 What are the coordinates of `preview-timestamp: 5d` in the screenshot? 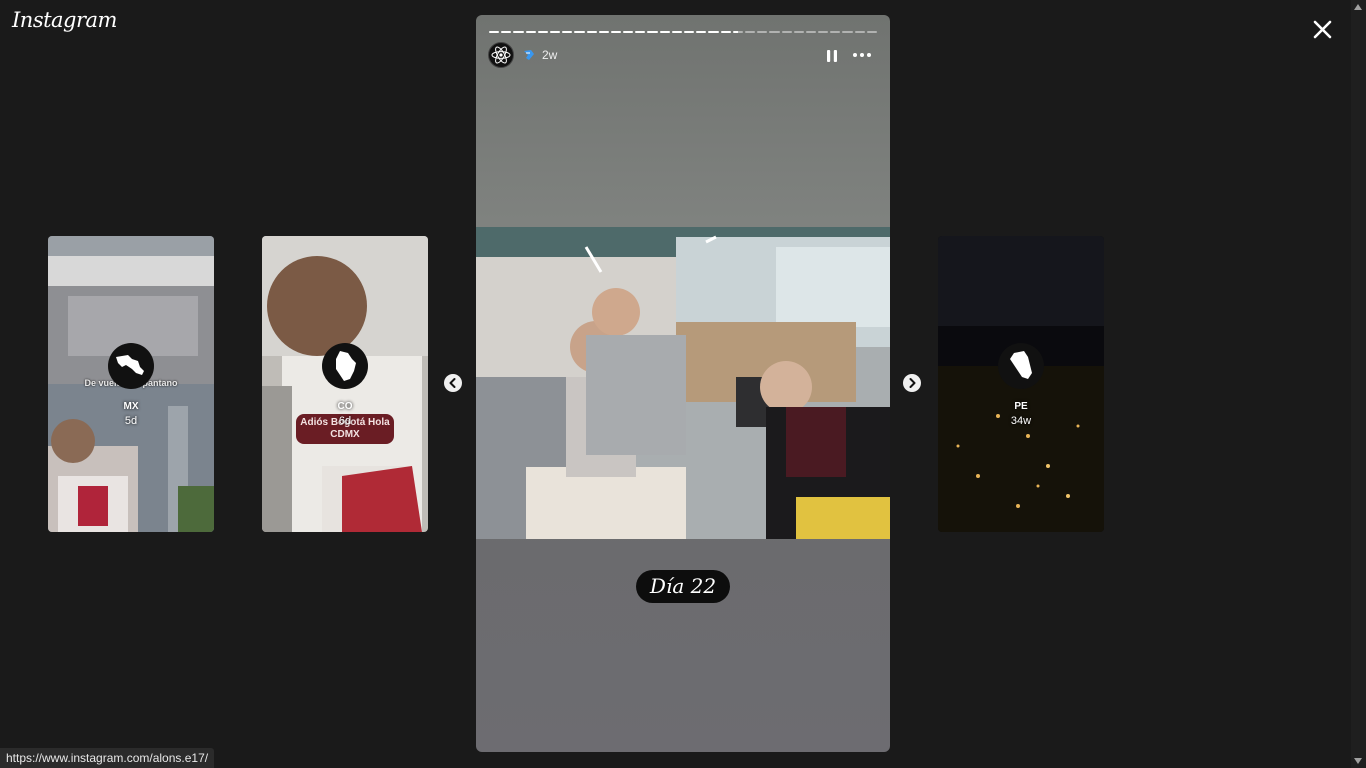 It's located at (131, 421).